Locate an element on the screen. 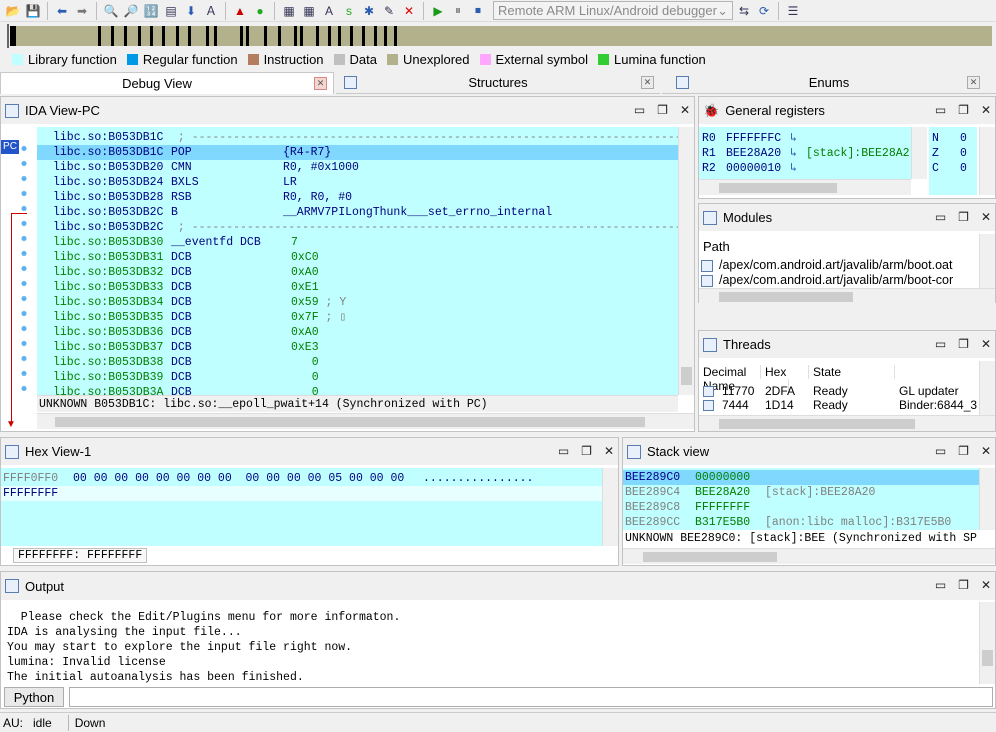  text-view-icon: ▤ is located at coordinates (171, 11).